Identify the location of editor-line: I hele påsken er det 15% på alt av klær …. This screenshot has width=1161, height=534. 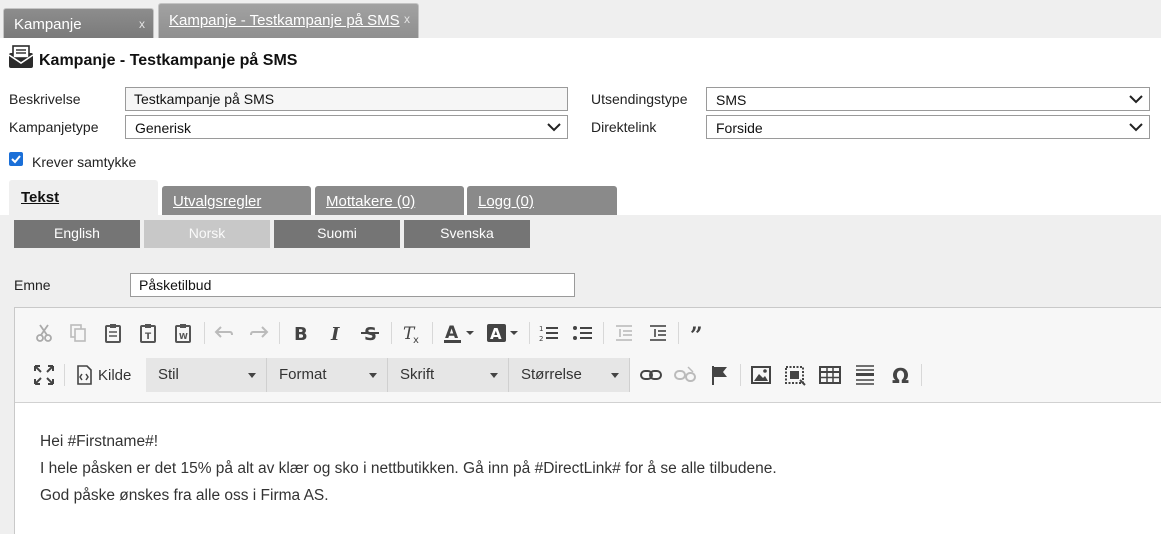
(408, 468).